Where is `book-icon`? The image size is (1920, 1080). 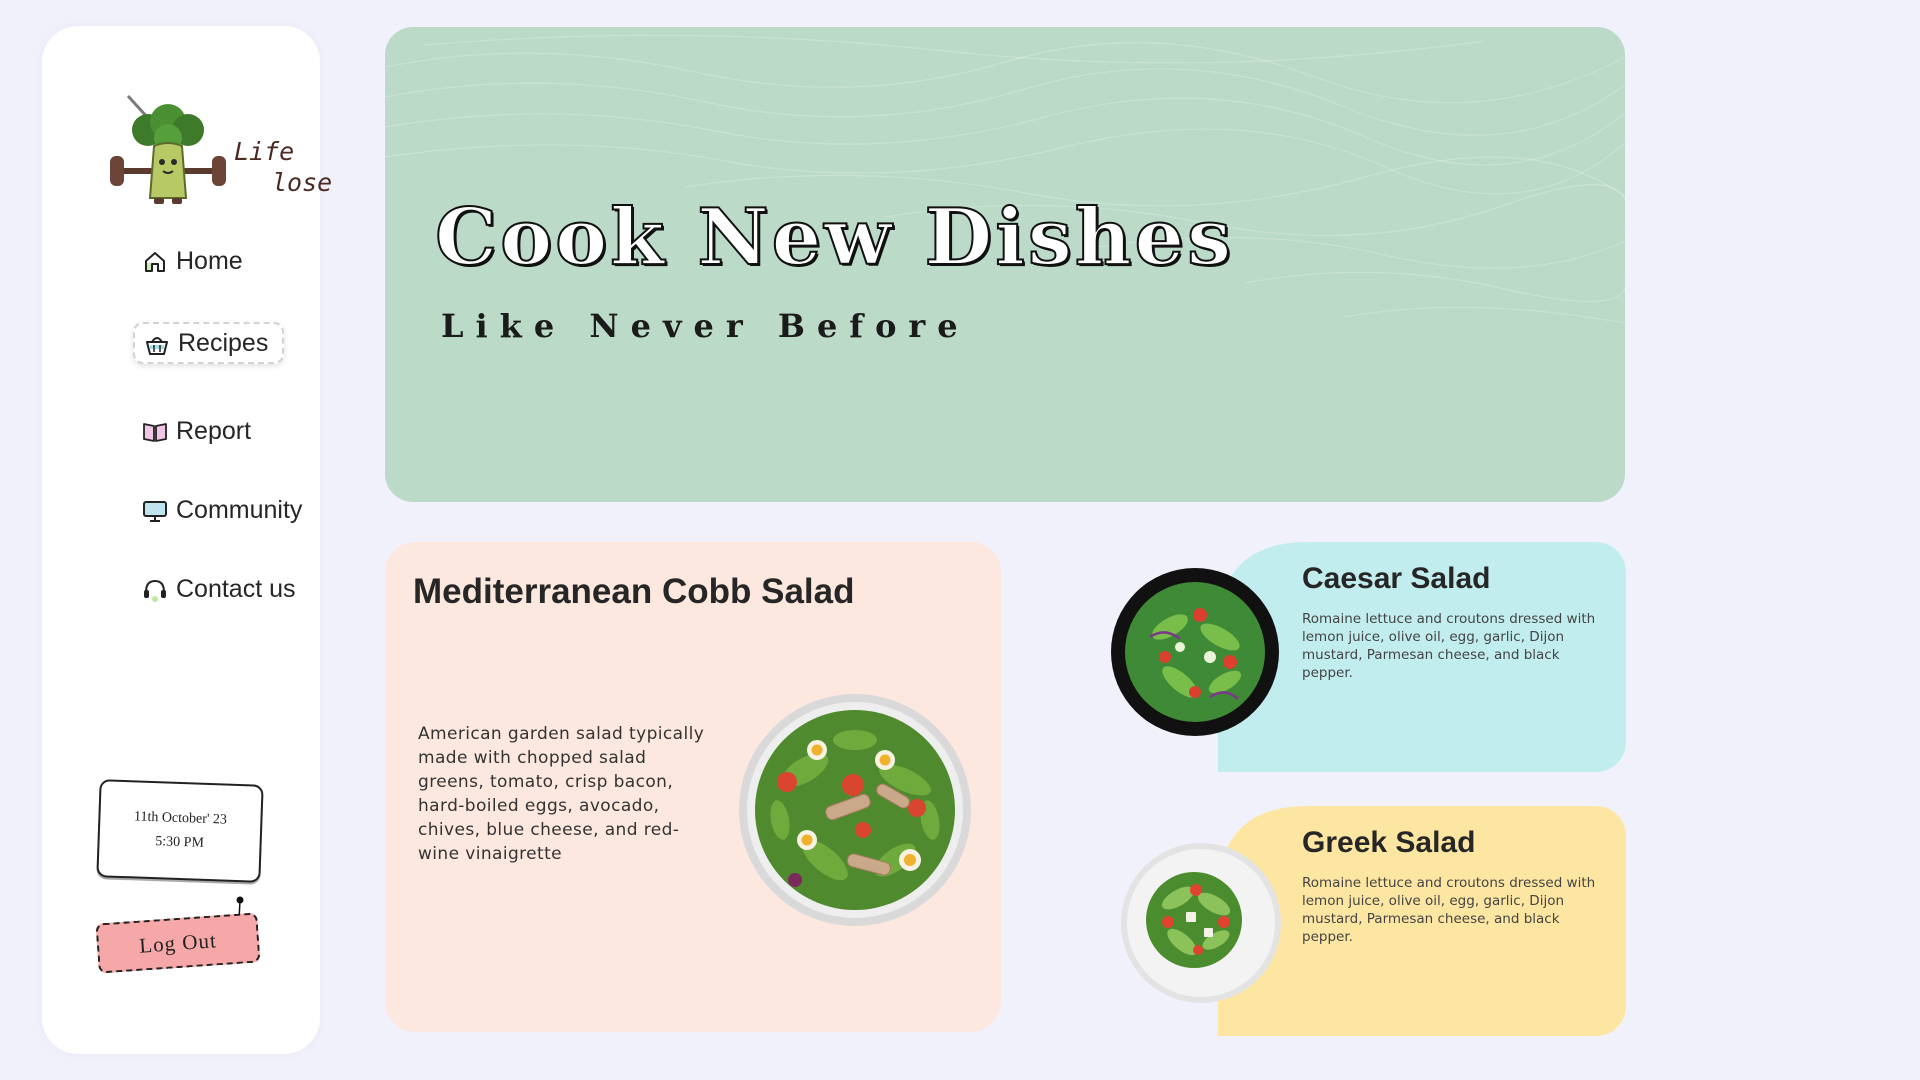
book-icon is located at coordinates (155, 432).